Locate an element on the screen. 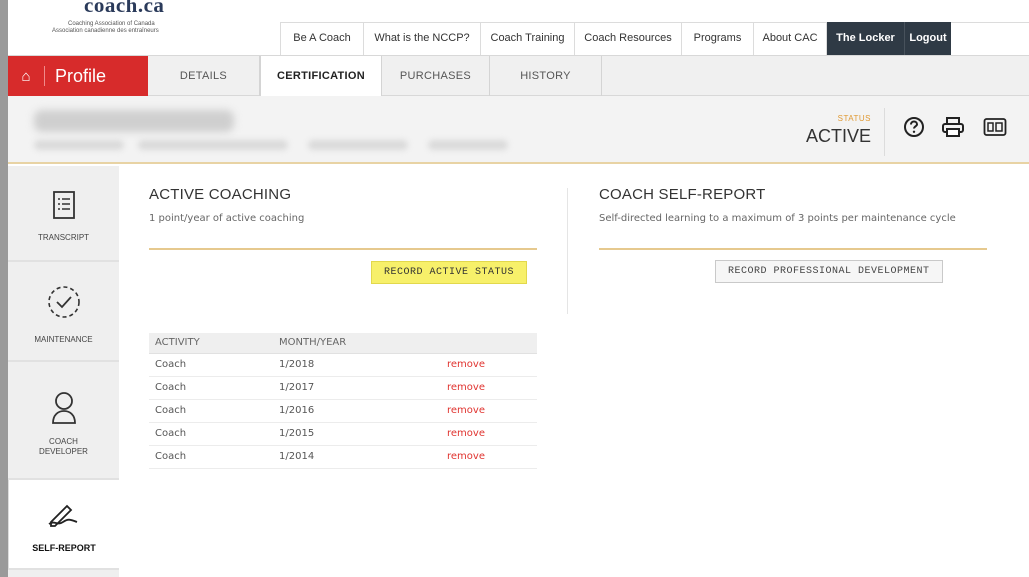  profile-tabs: DETAILS CERTIFICATION PURCHASES HISTORY is located at coordinates (375, 77).